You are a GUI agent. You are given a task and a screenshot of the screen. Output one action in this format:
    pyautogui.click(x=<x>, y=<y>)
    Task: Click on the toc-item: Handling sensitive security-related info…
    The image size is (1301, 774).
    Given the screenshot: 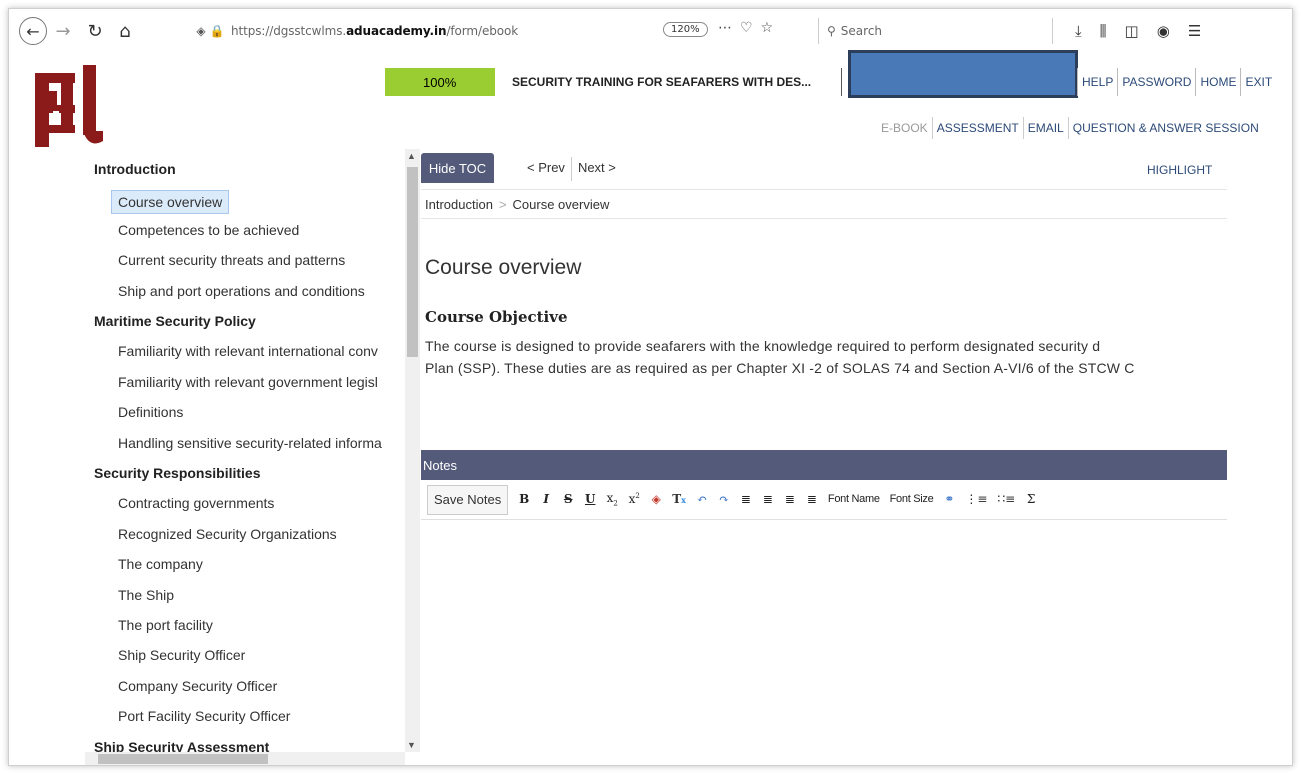 What is the action you would take?
    pyautogui.click(x=250, y=443)
    